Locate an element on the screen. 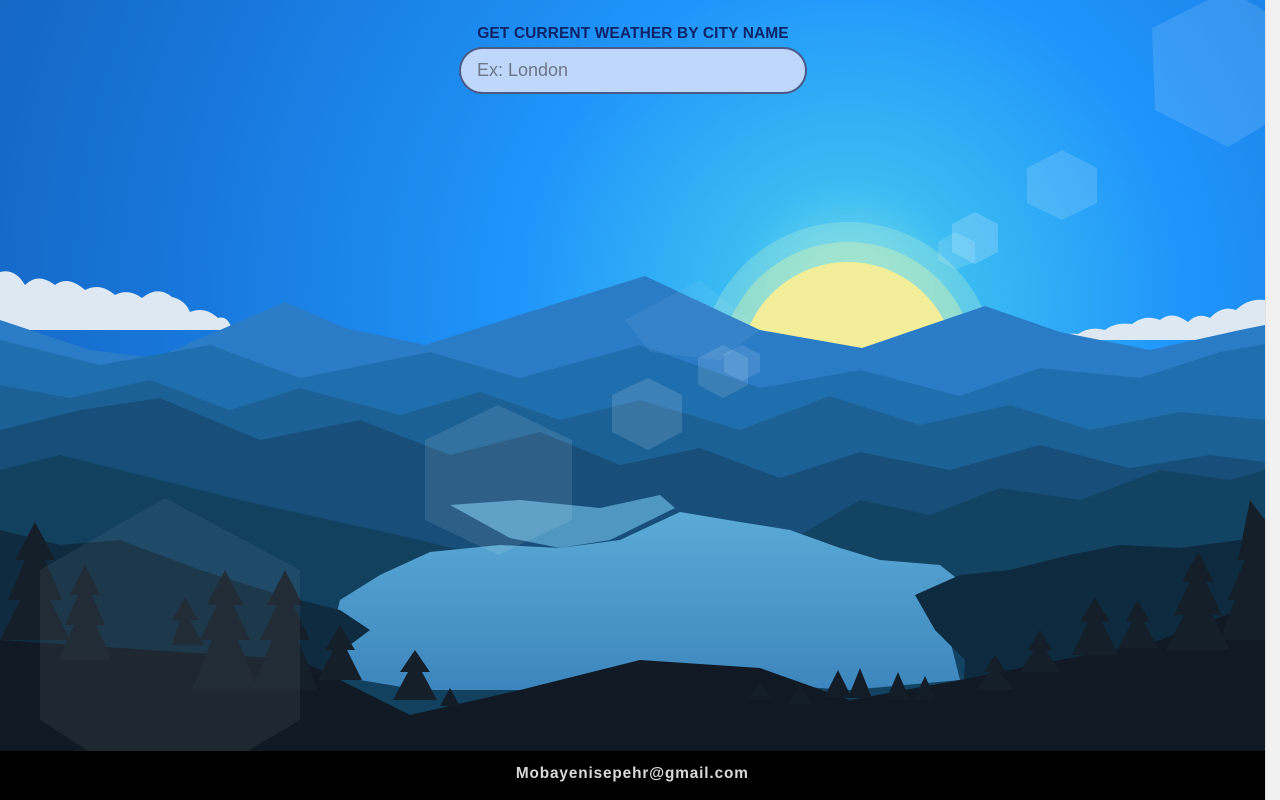  footer-email: Mobayenisepehr@gmail.com is located at coordinates (632, 773).